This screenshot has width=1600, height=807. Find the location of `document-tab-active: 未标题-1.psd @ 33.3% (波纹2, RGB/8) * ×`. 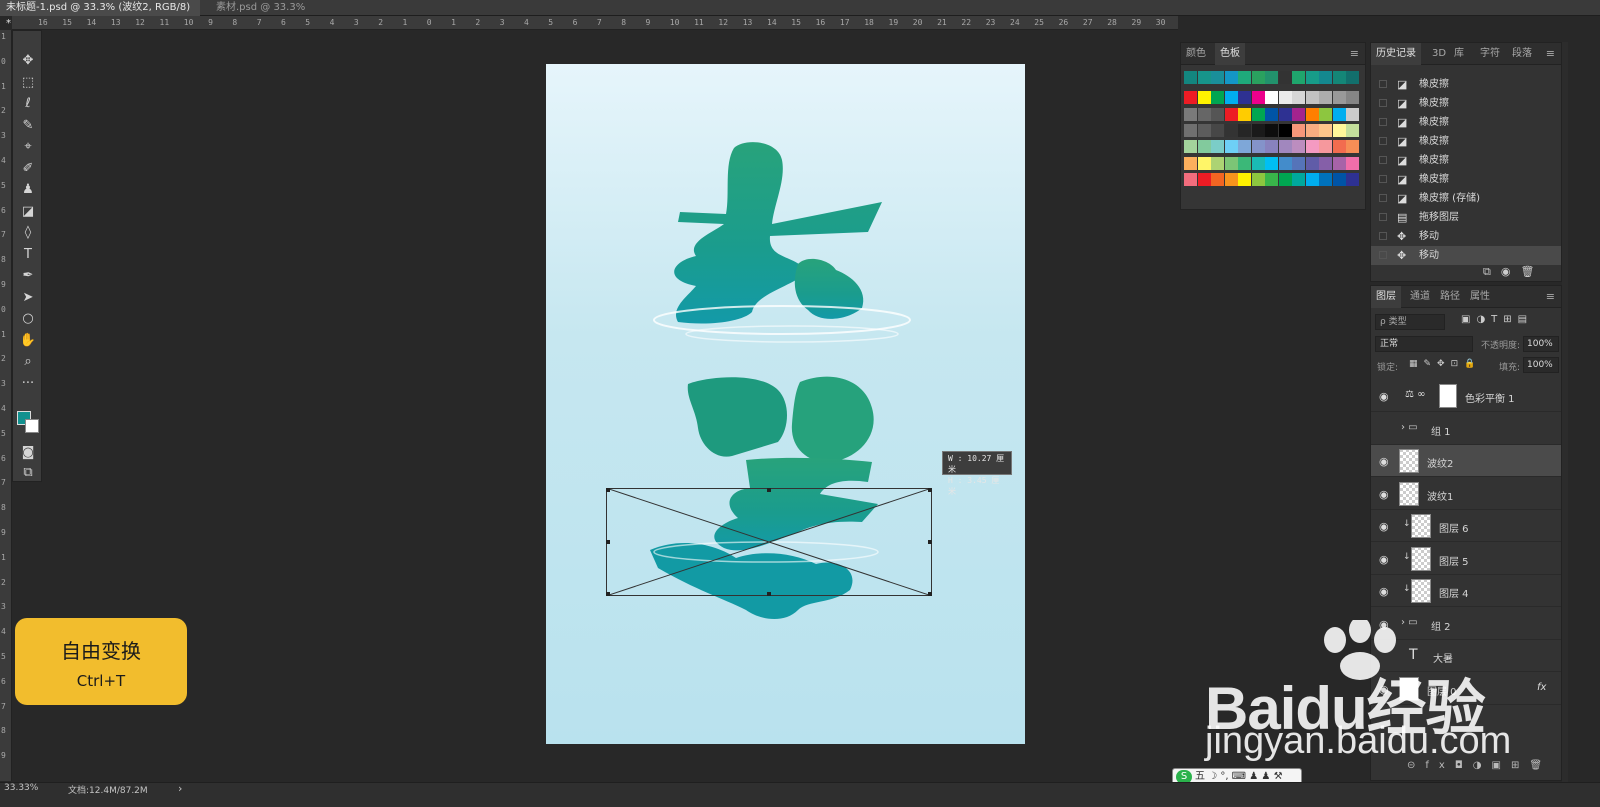

document-tab-active: 未标题-1.psd @ 33.3% (波纹2, RGB/8) * × is located at coordinates (100, 14).